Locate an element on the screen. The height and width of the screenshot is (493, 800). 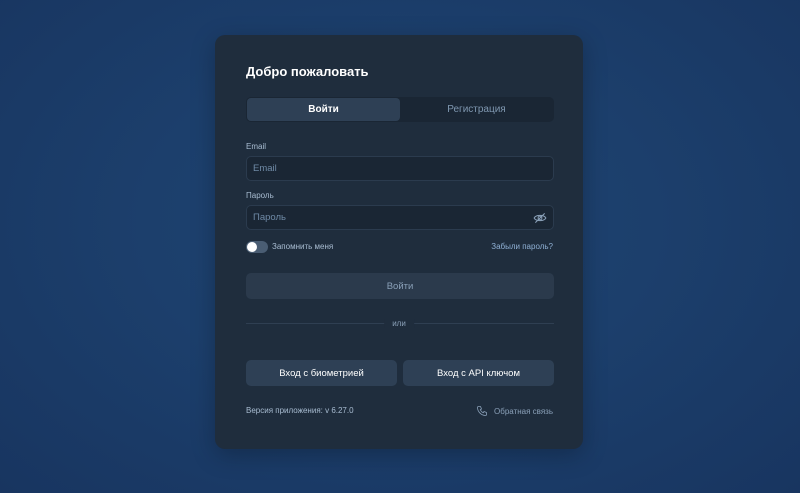
toggle-knob is located at coordinates (252, 247).